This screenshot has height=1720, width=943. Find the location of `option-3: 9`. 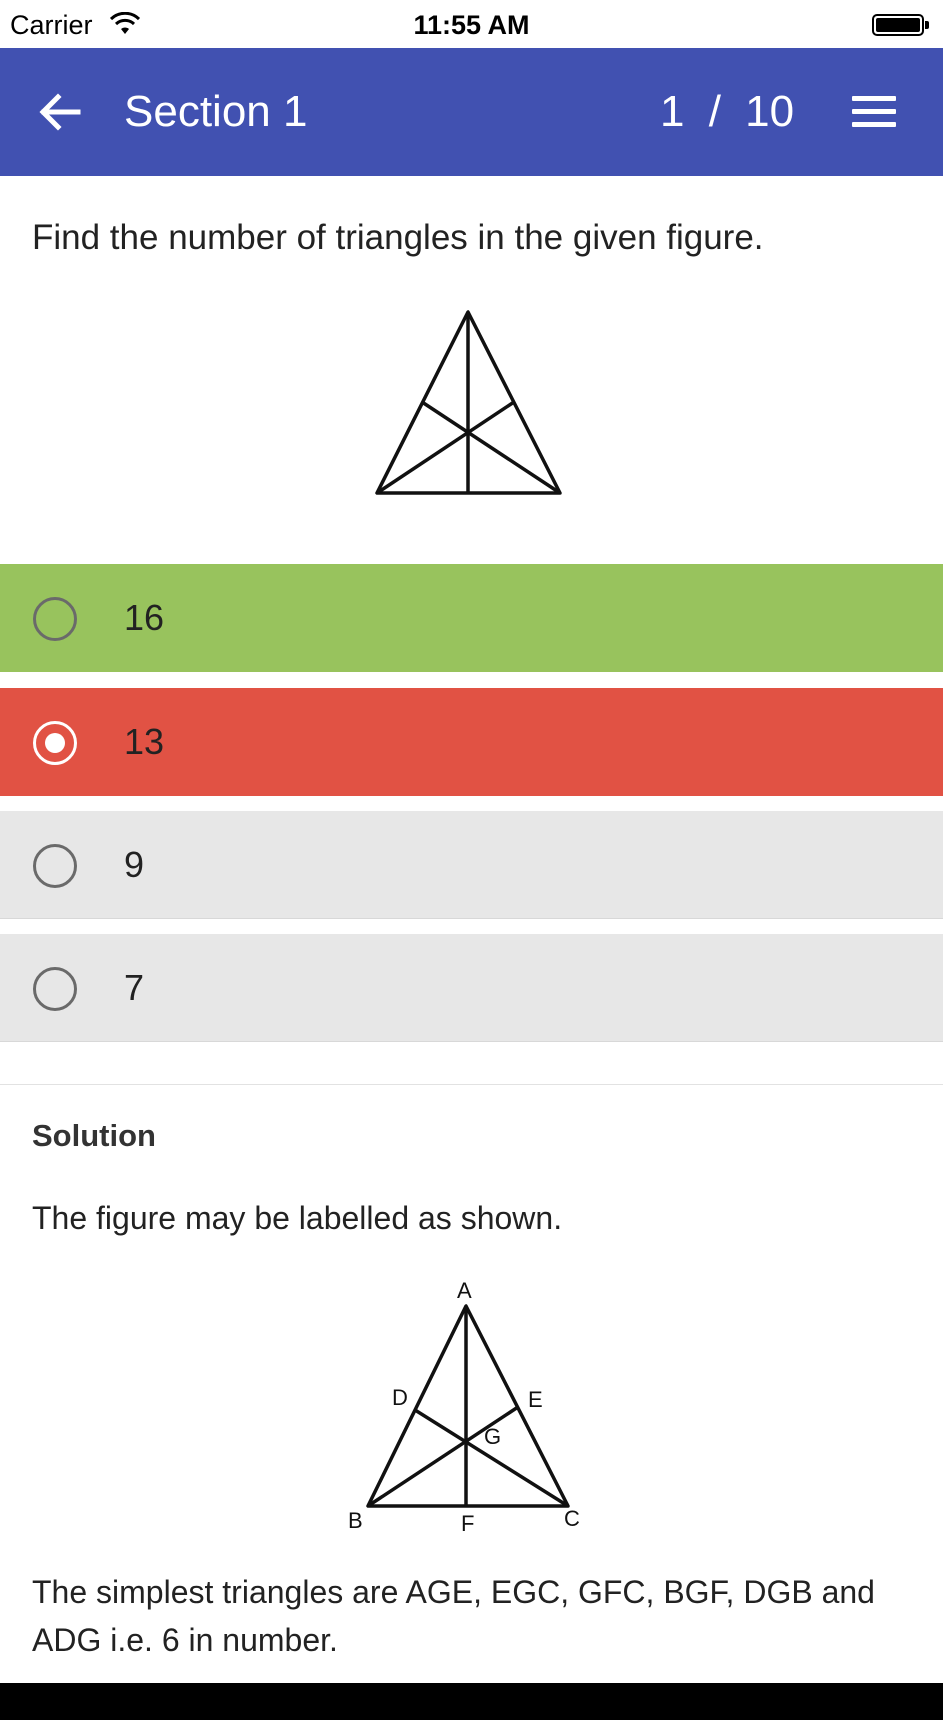

option-3: 9 is located at coordinates (471, 865).